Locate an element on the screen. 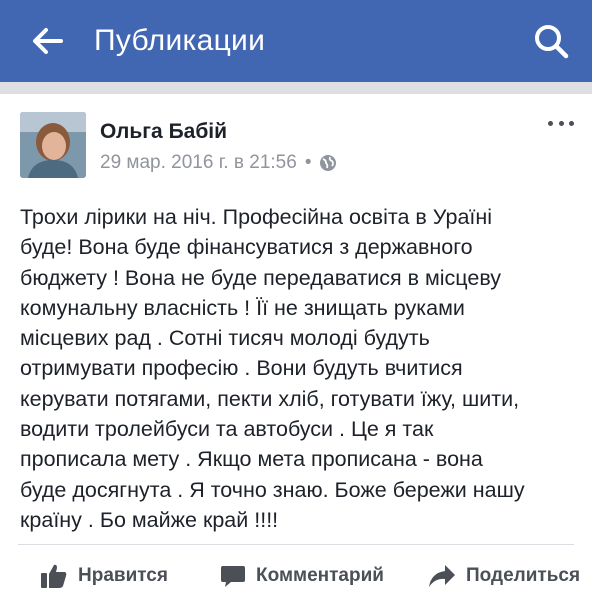 The image size is (592, 610). share-arrow-icon is located at coordinates (442, 576).